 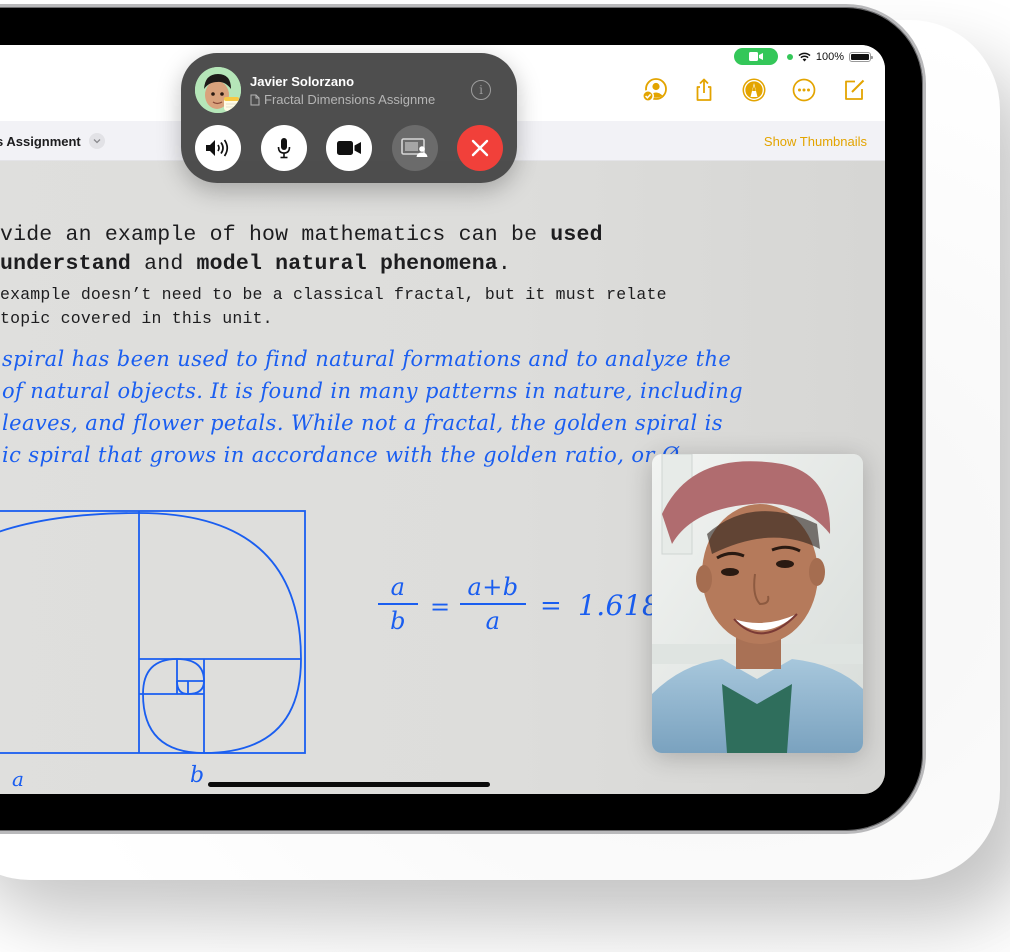 I want to click on home-indicator, so click(x=349, y=784).